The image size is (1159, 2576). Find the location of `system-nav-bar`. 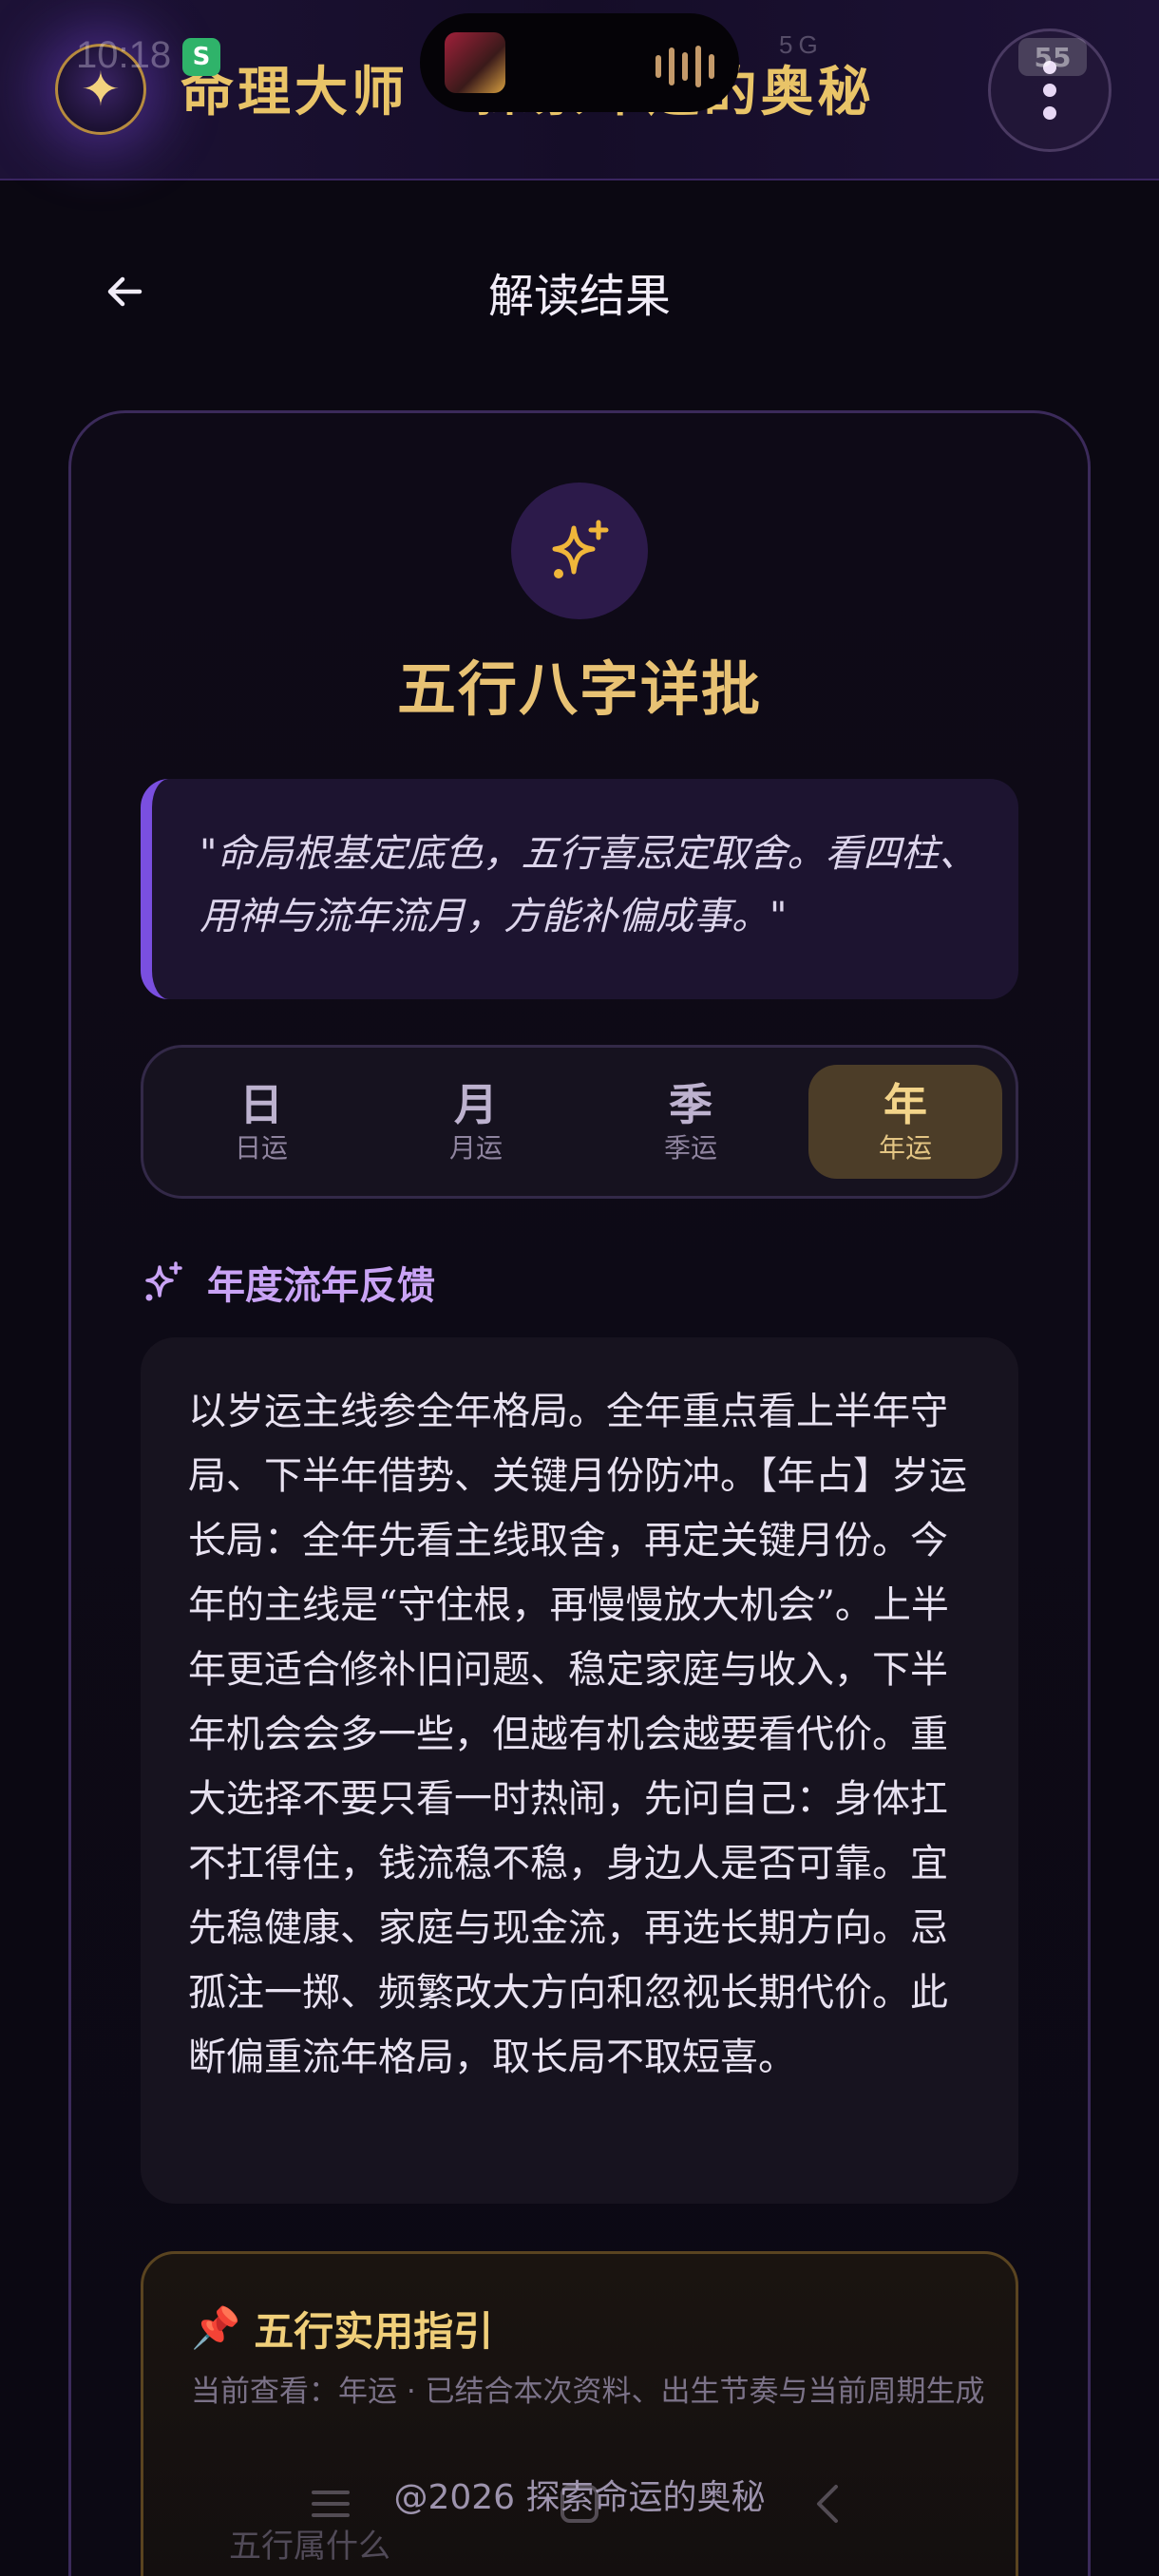

system-nav-bar is located at coordinates (579, 2511).